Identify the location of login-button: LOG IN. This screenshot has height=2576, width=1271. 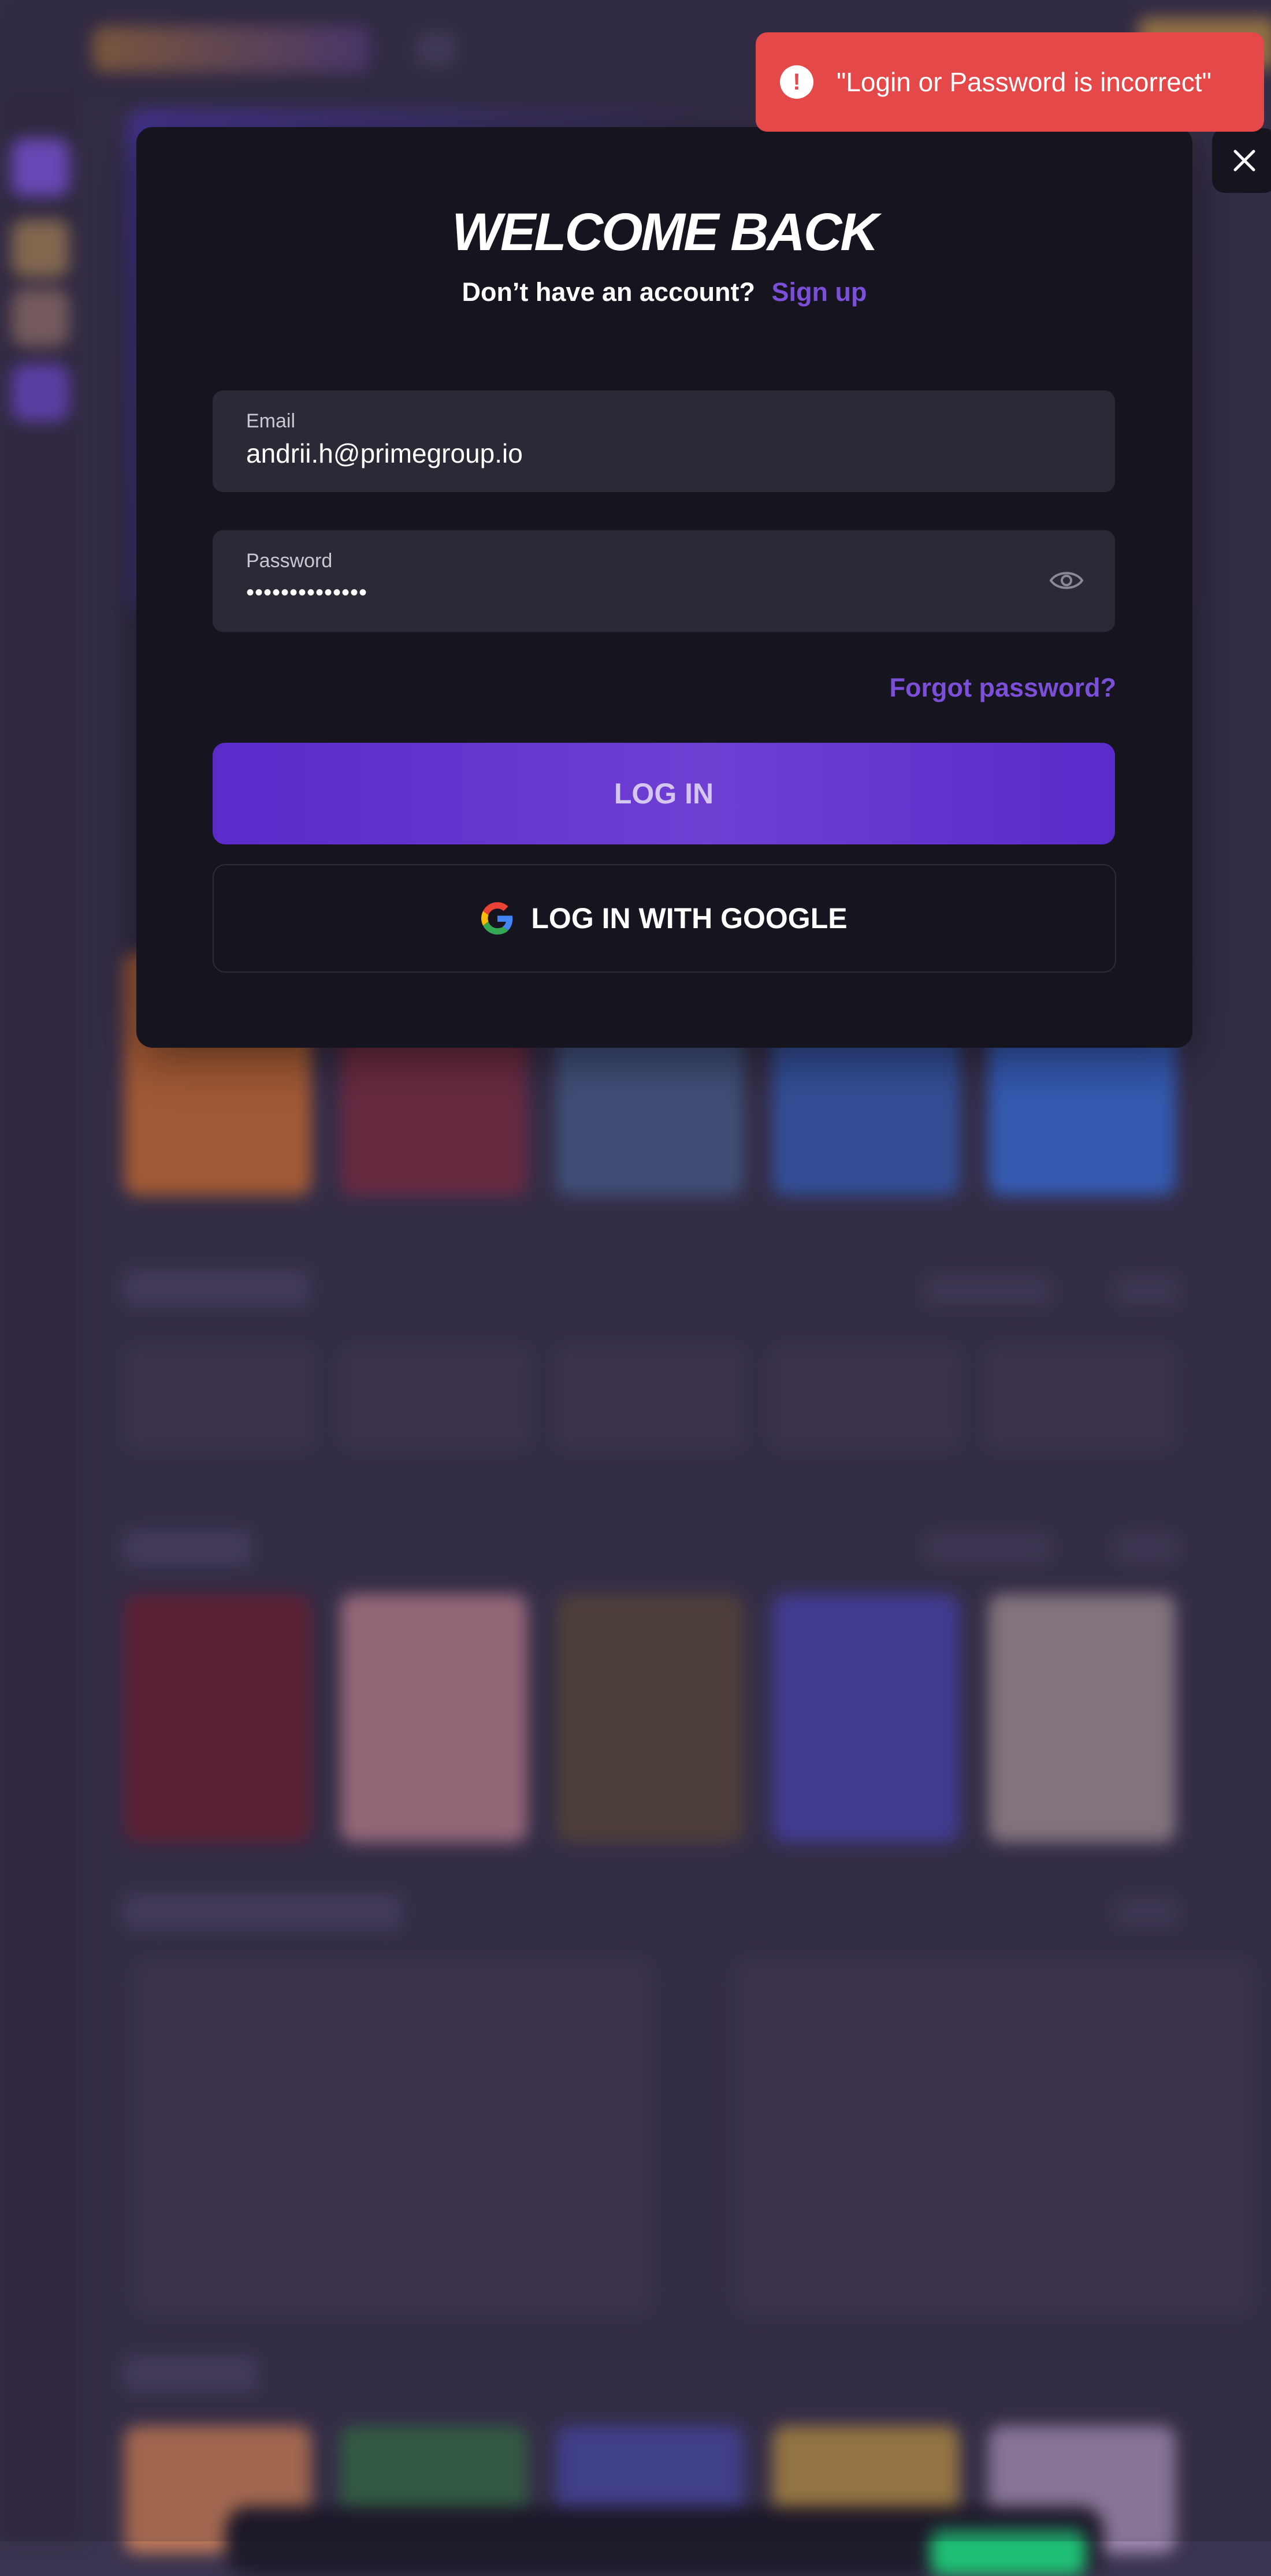
(664, 794).